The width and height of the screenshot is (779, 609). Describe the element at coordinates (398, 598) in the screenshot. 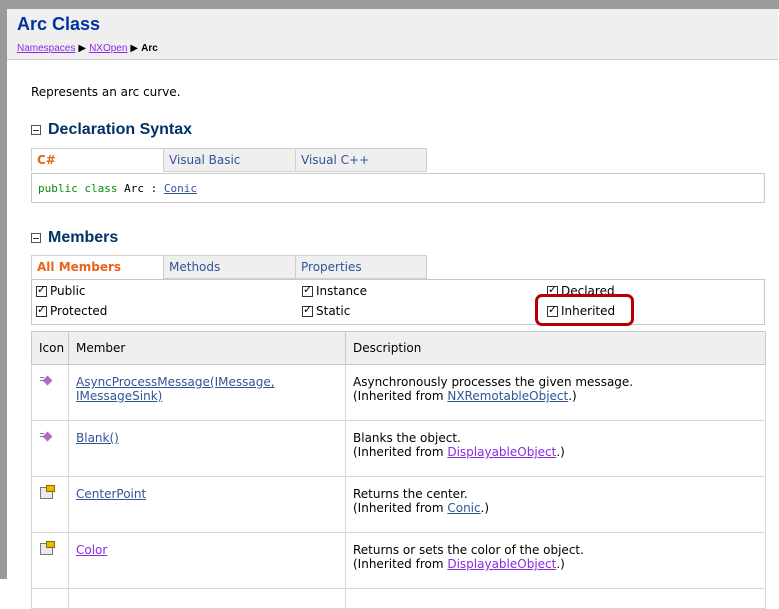

I see `table-row` at that location.